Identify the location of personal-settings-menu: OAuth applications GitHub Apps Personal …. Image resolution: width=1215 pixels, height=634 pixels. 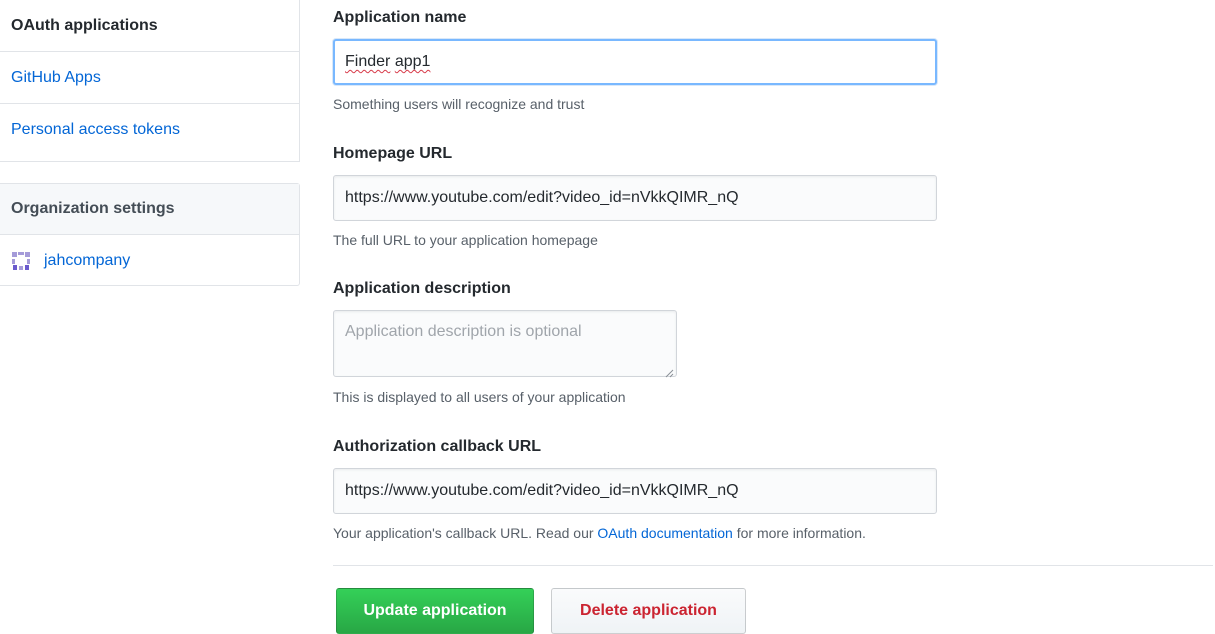
(150, 81).